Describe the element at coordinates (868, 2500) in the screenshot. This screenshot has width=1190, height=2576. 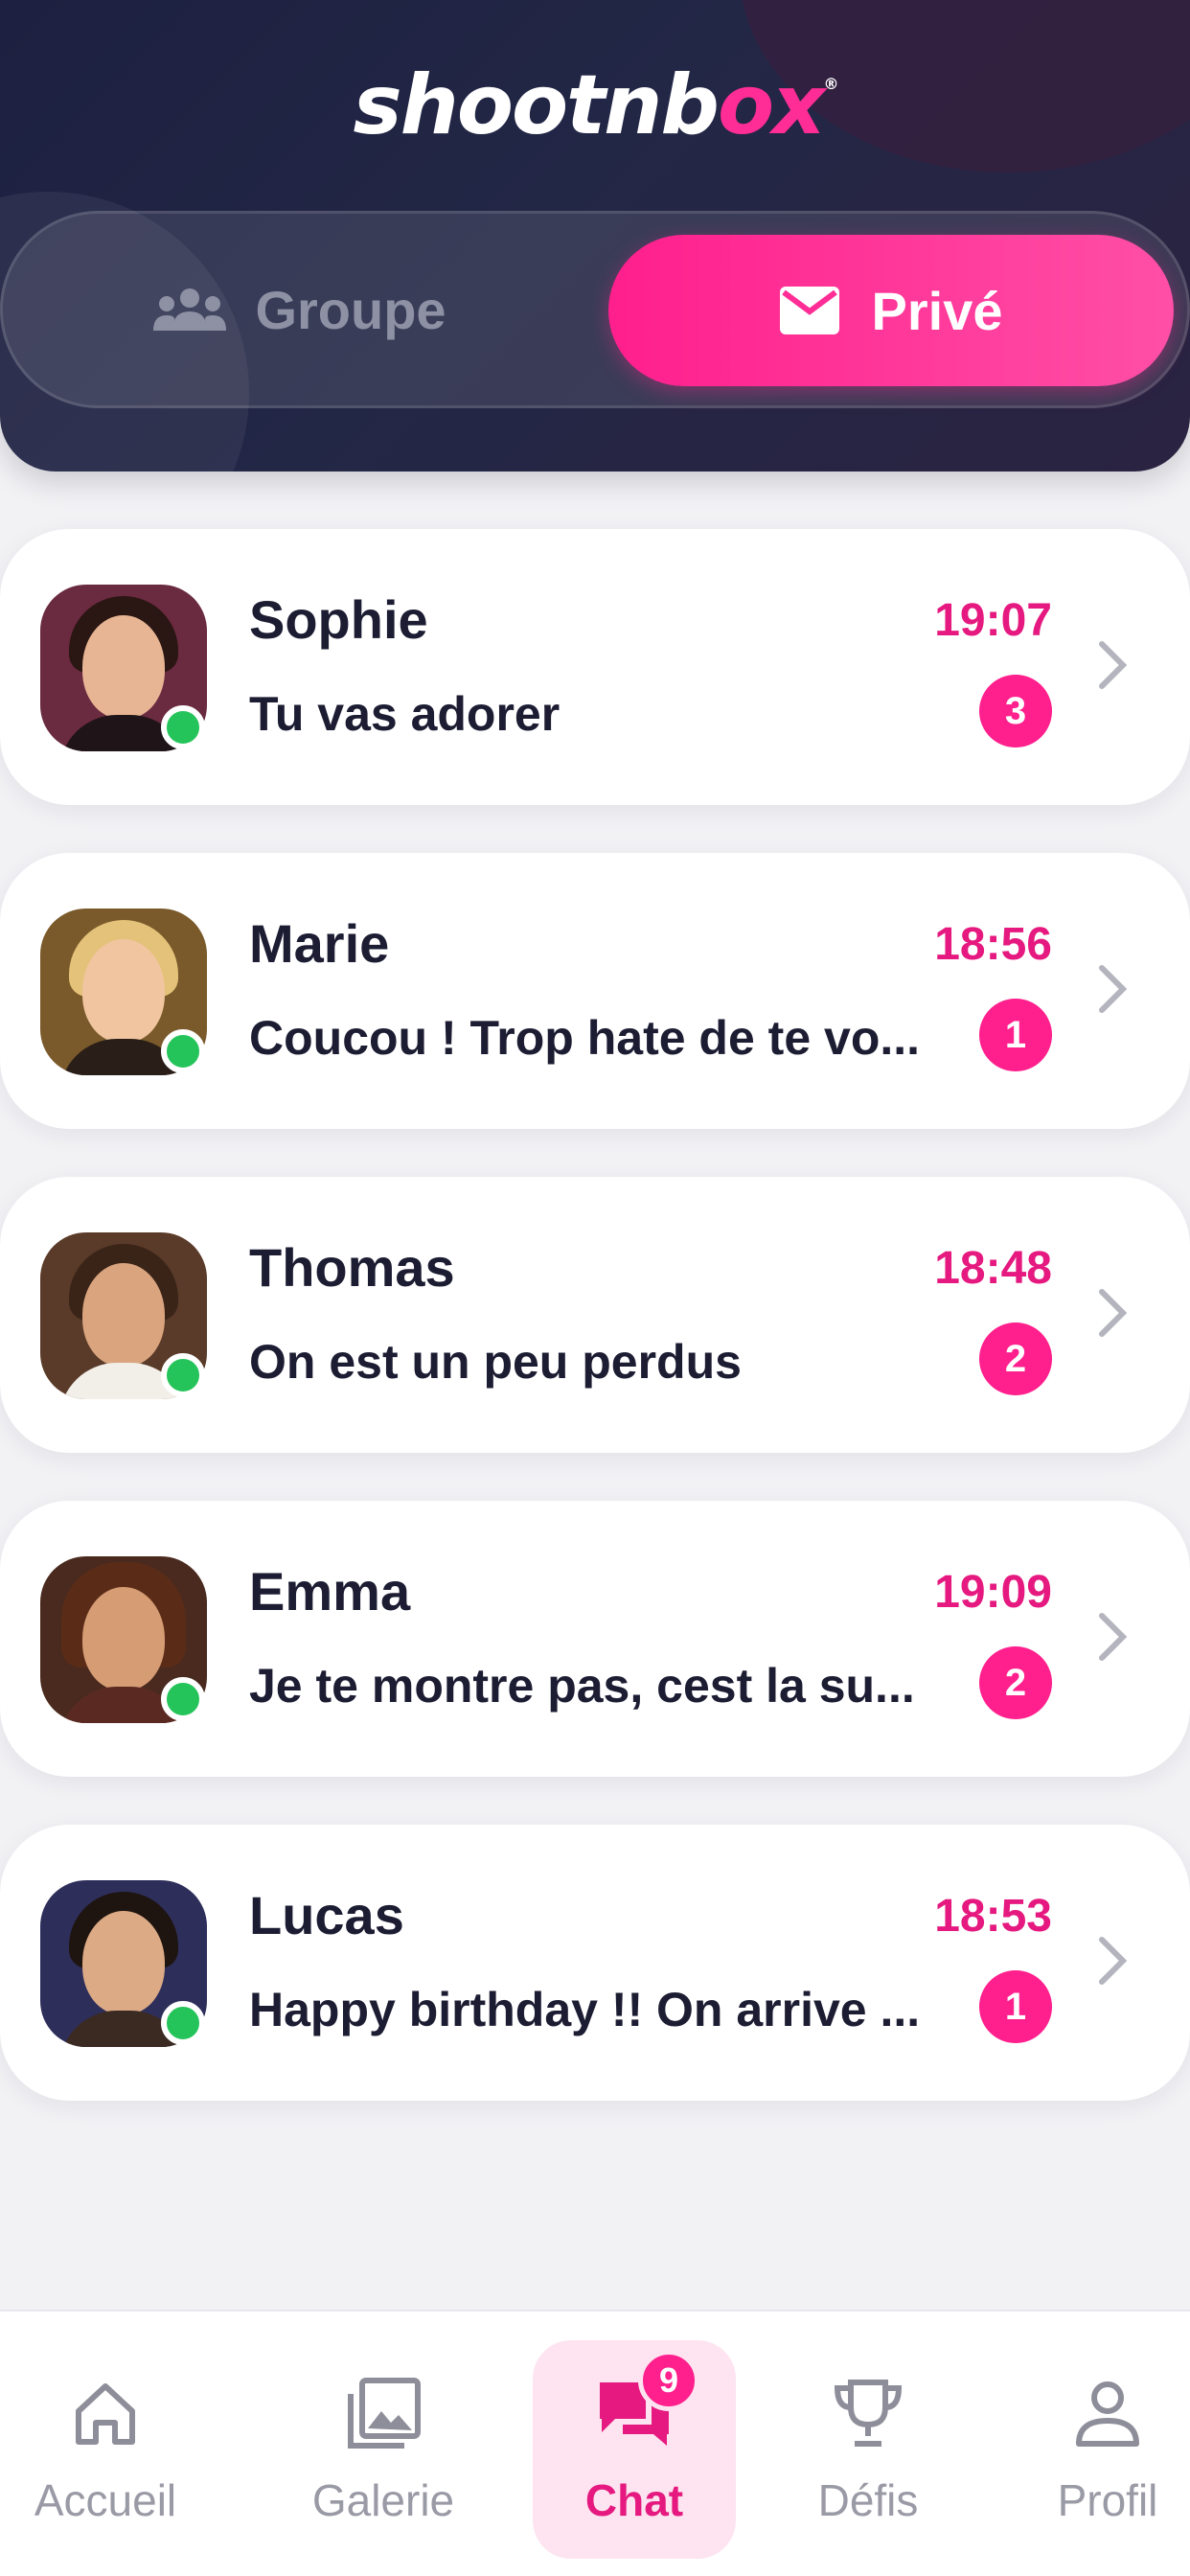
I see `nav-label: Défis` at that location.